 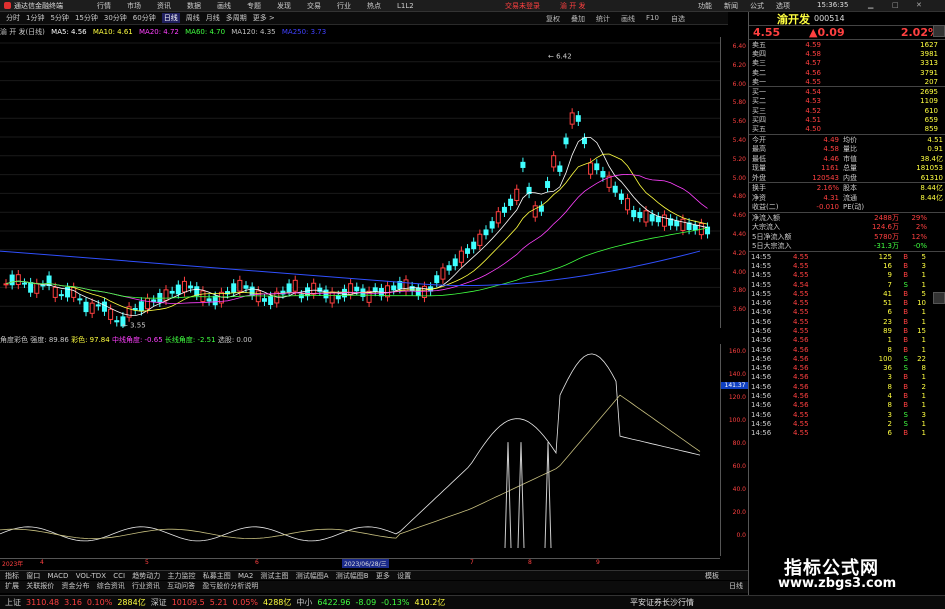 I want to click on indicator-tab: 测试幅图B, so click(x=352, y=576).